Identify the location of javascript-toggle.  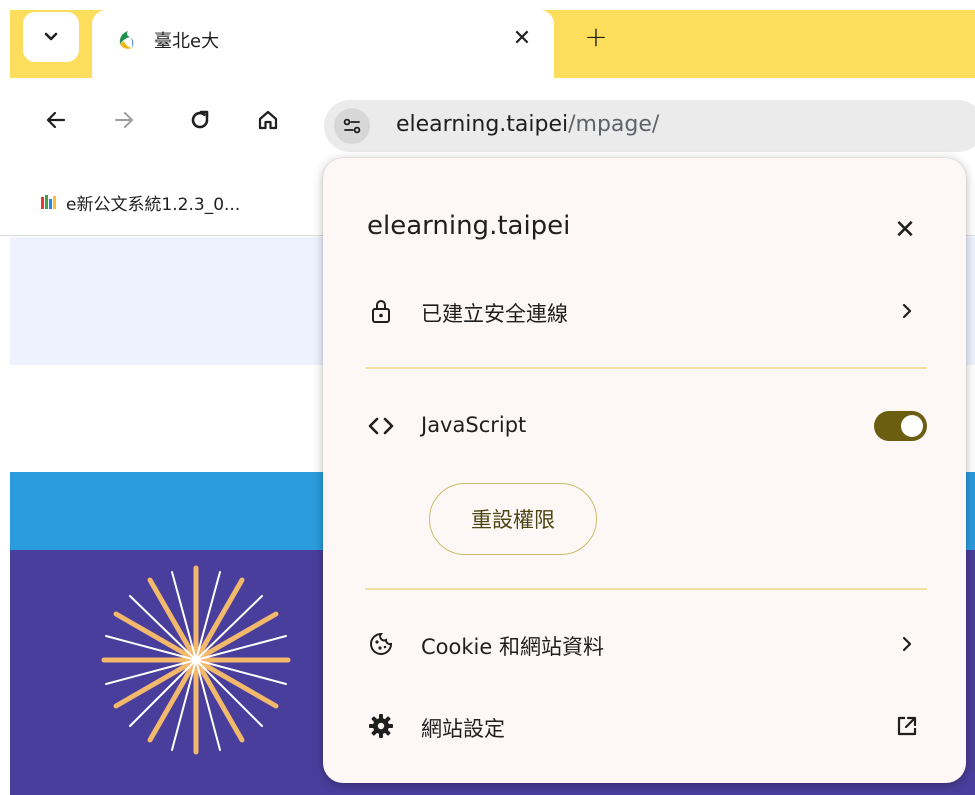
(900, 426).